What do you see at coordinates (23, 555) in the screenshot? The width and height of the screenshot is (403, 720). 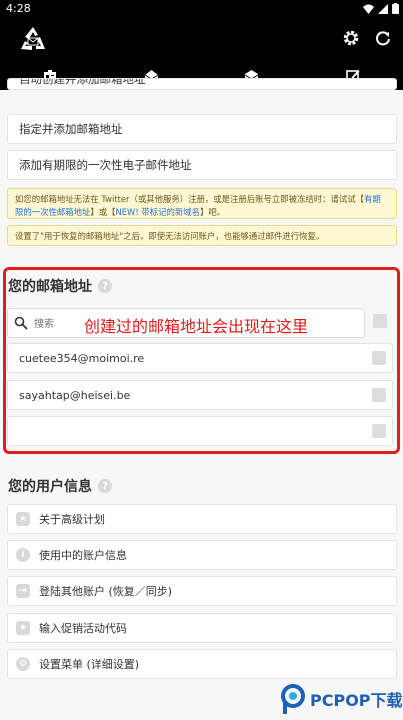 I see `info-icon: i` at bounding box center [23, 555].